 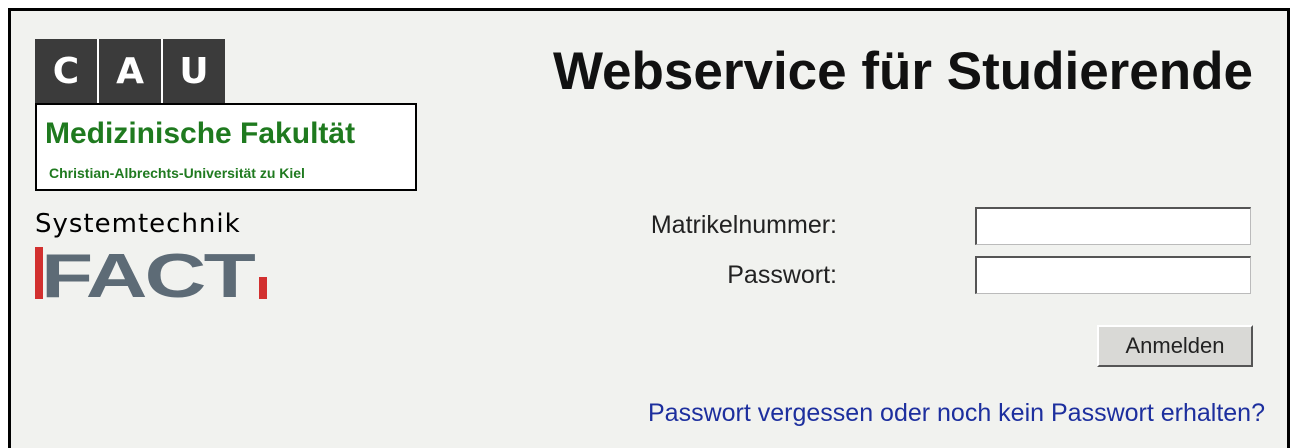 I want to click on fact-logo-text: FACT, so click(x=148, y=273).